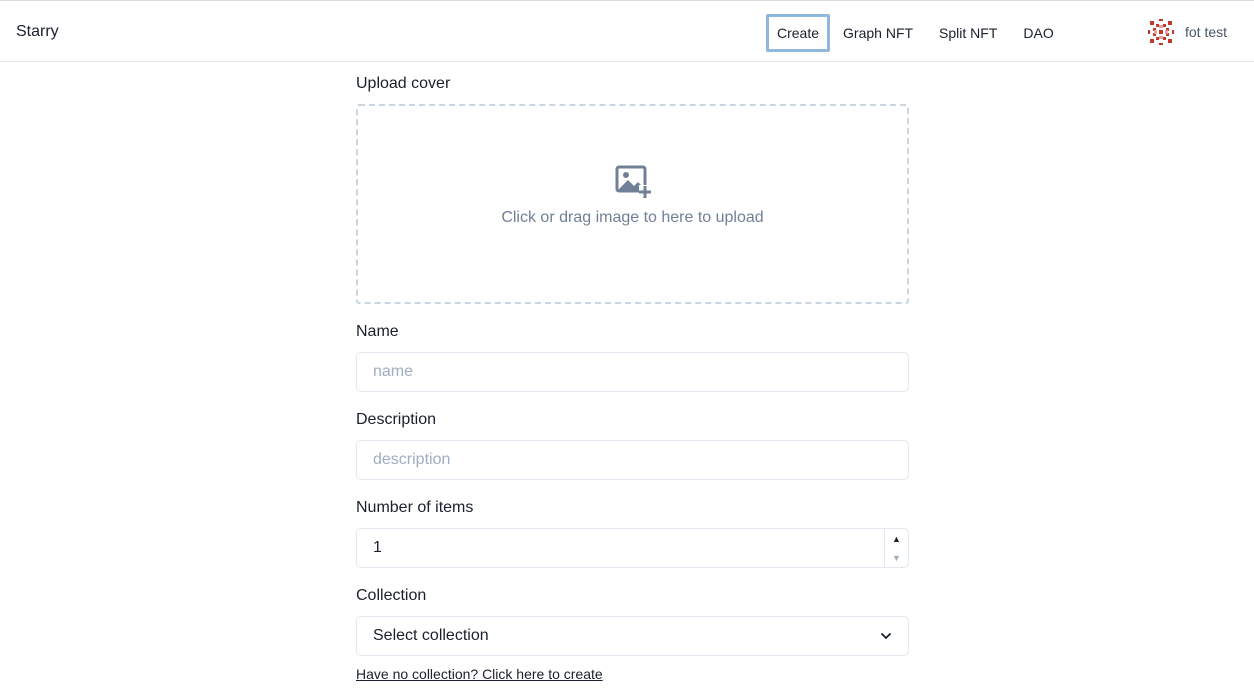 This screenshot has width=1254, height=690. I want to click on stepper-controls: ▲ ▼, so click(896, 548).